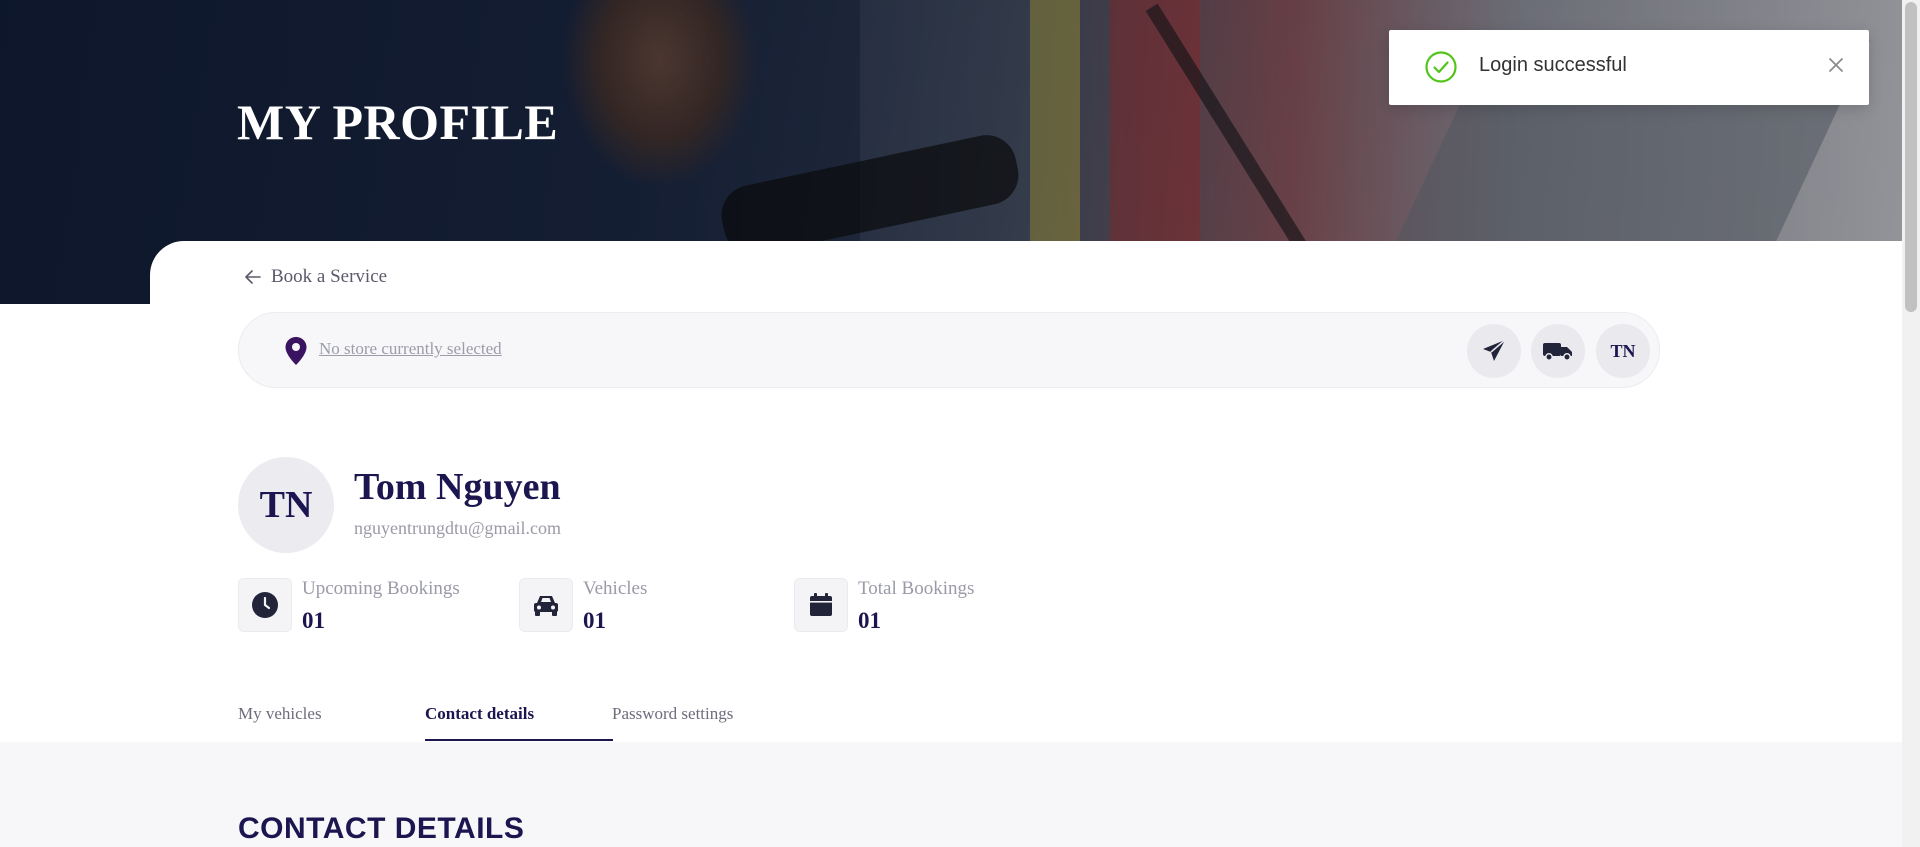 The image size is (1920, 847). What do you see at coordinates (458, 528) in the screenshot?
I see `profile-email: nguyentrungdtu@gmail.com` at bounding box center [458, 528].